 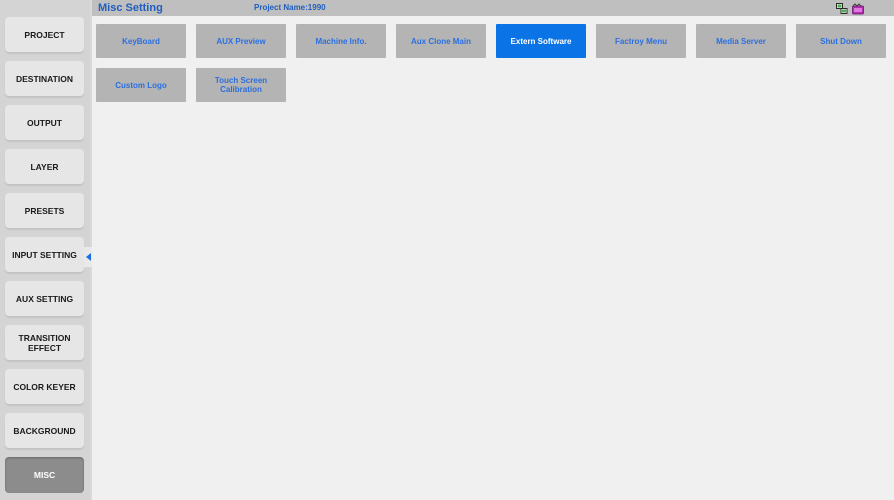 I want to click on sidebar-item-output: OUTPUT, so click(x=44, y=123).